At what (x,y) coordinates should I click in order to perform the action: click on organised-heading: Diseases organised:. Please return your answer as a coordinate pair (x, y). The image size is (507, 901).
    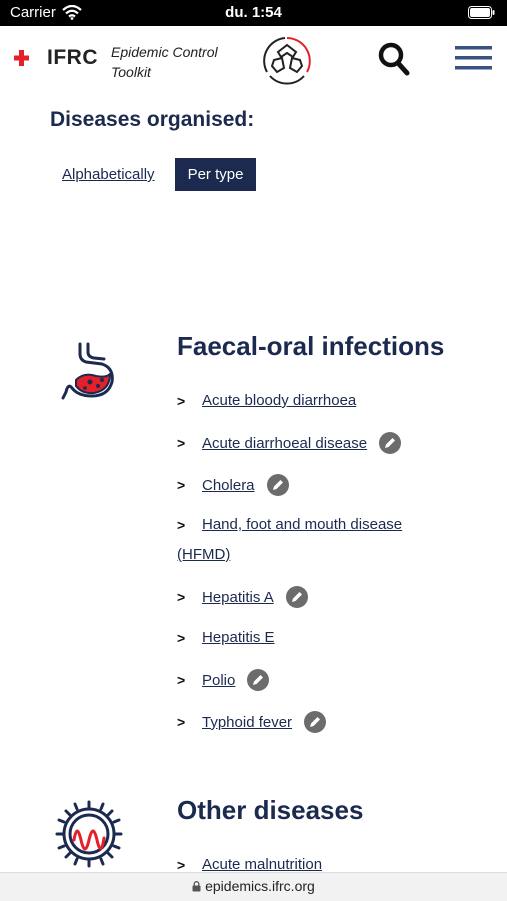
    Looking at the image, I should click on (152, 119).